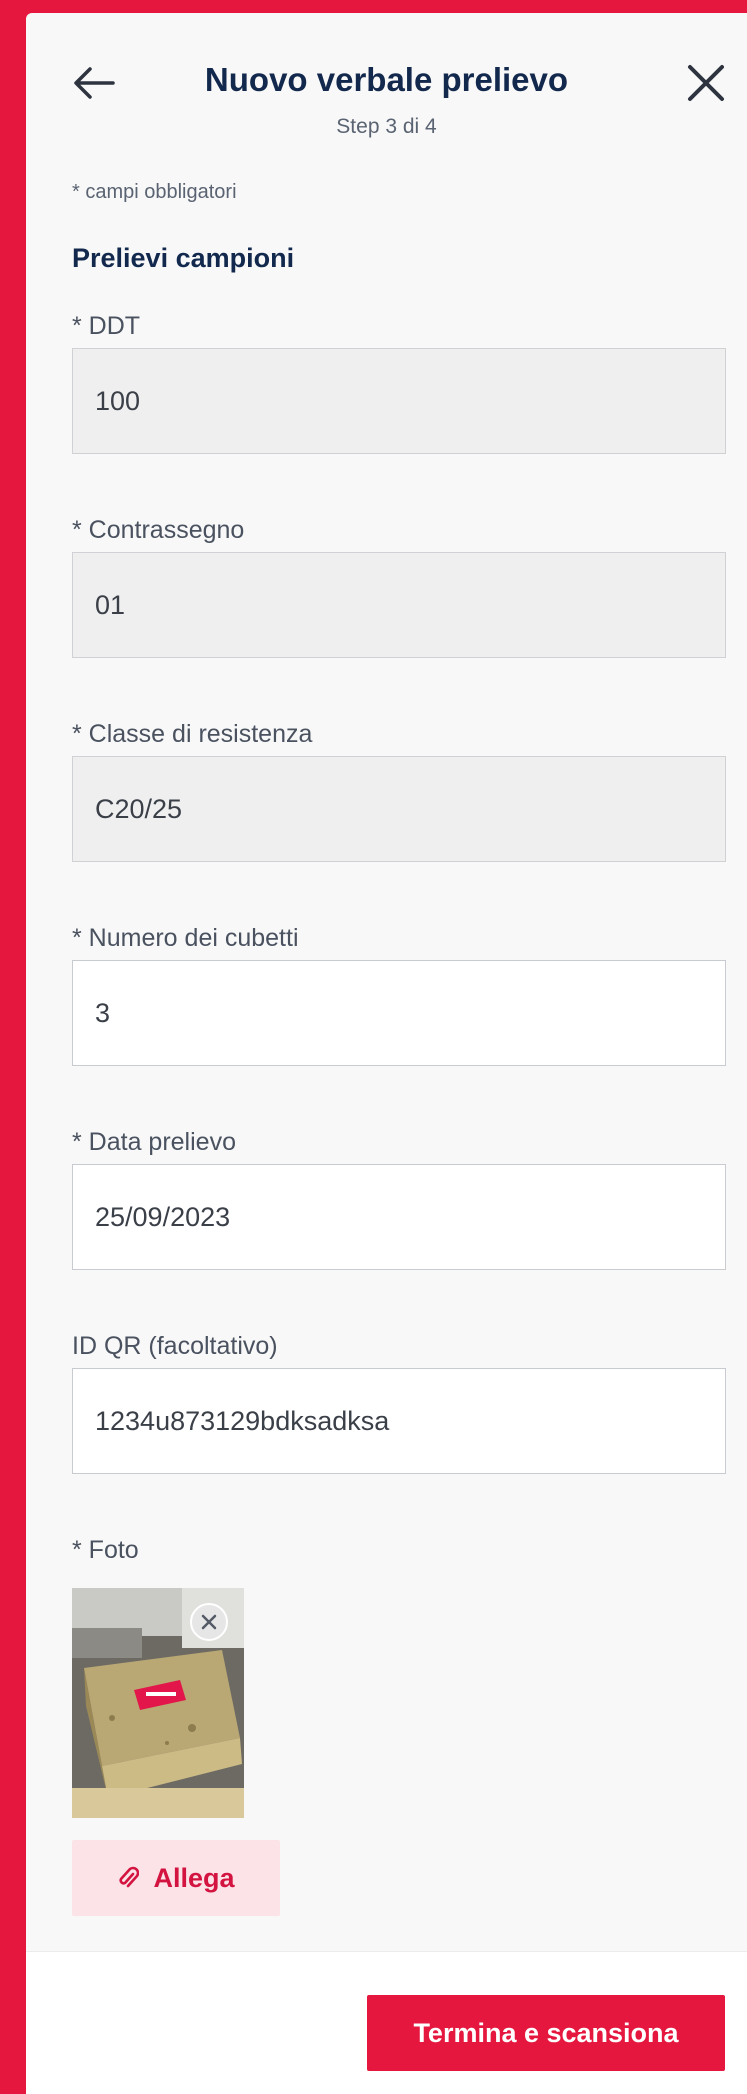 This screenshot has width=747, height=2094. I want to click on paperclip-icon, so click(129, 1877).